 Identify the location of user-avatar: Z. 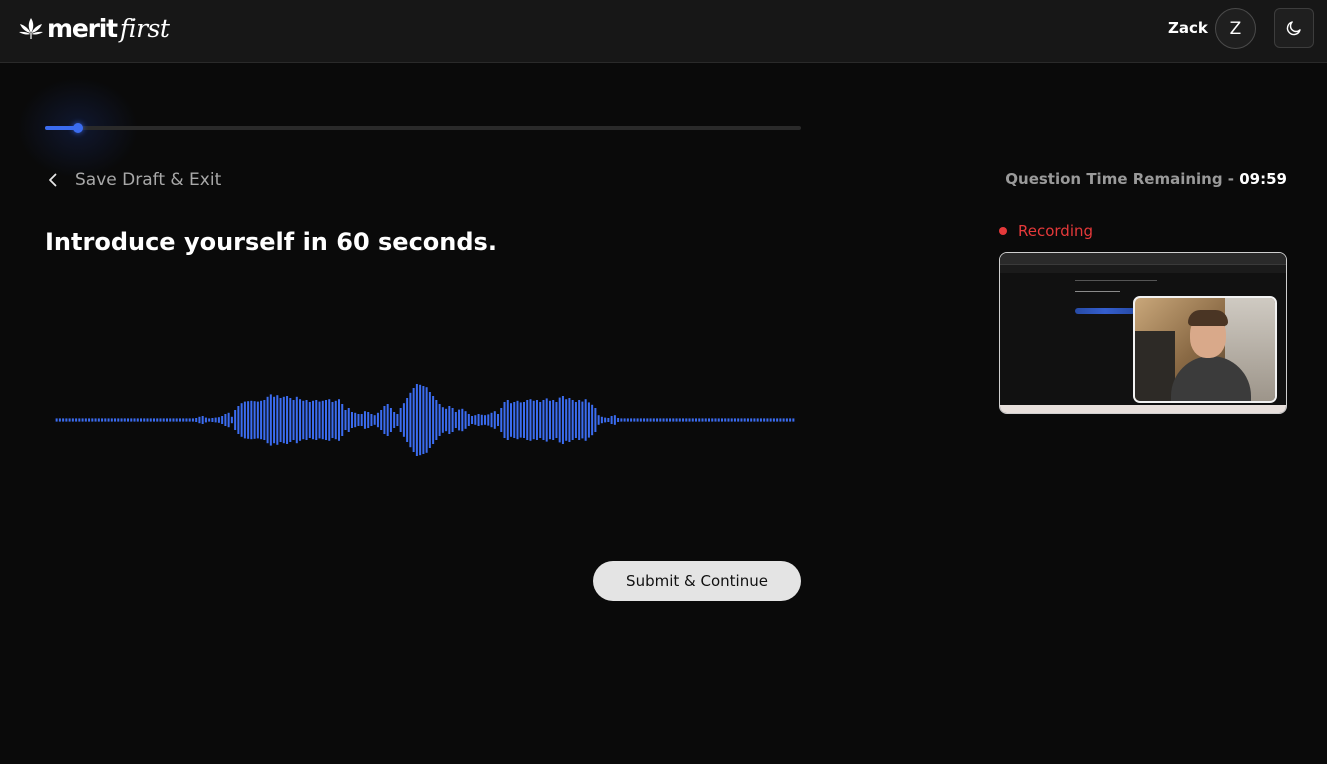
(1235, 28).